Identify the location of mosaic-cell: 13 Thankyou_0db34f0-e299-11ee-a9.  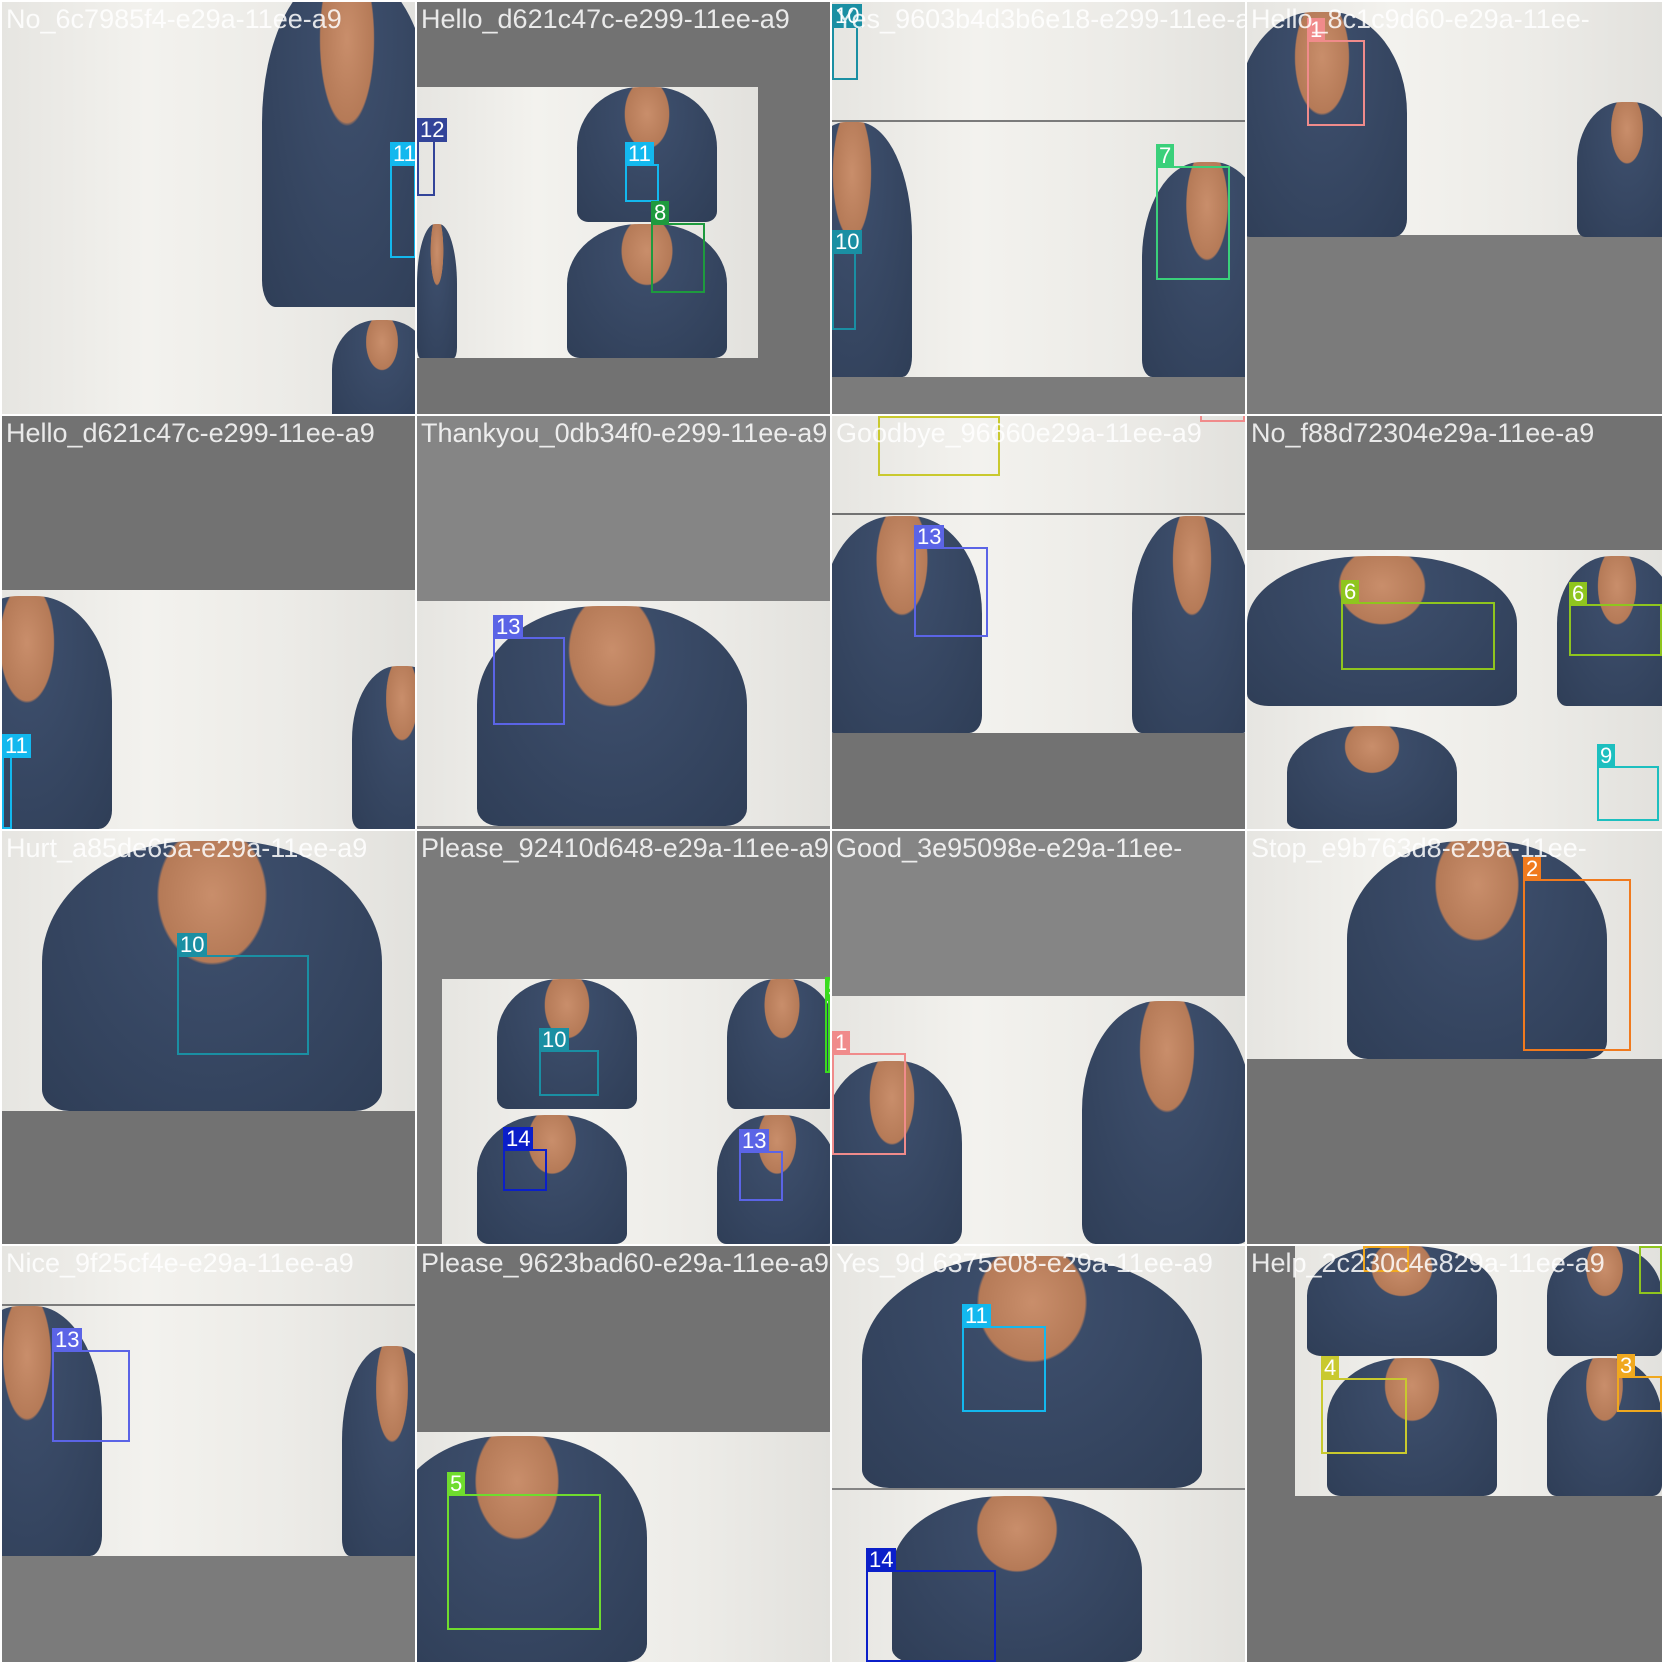
(623, 622).